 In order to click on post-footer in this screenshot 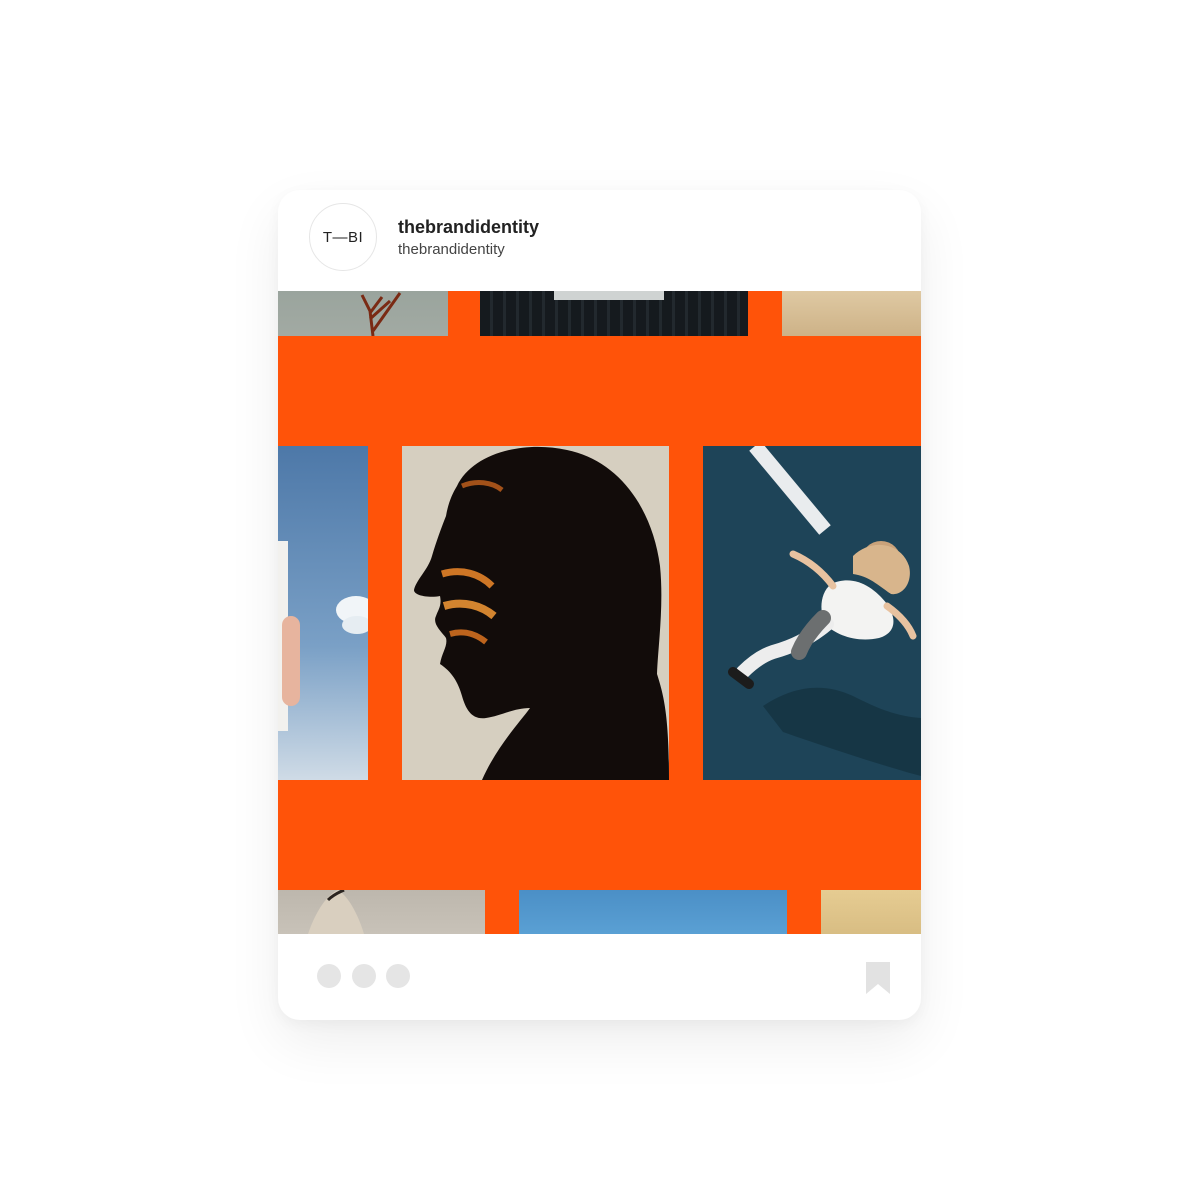, I will do `click(599, 977)`.